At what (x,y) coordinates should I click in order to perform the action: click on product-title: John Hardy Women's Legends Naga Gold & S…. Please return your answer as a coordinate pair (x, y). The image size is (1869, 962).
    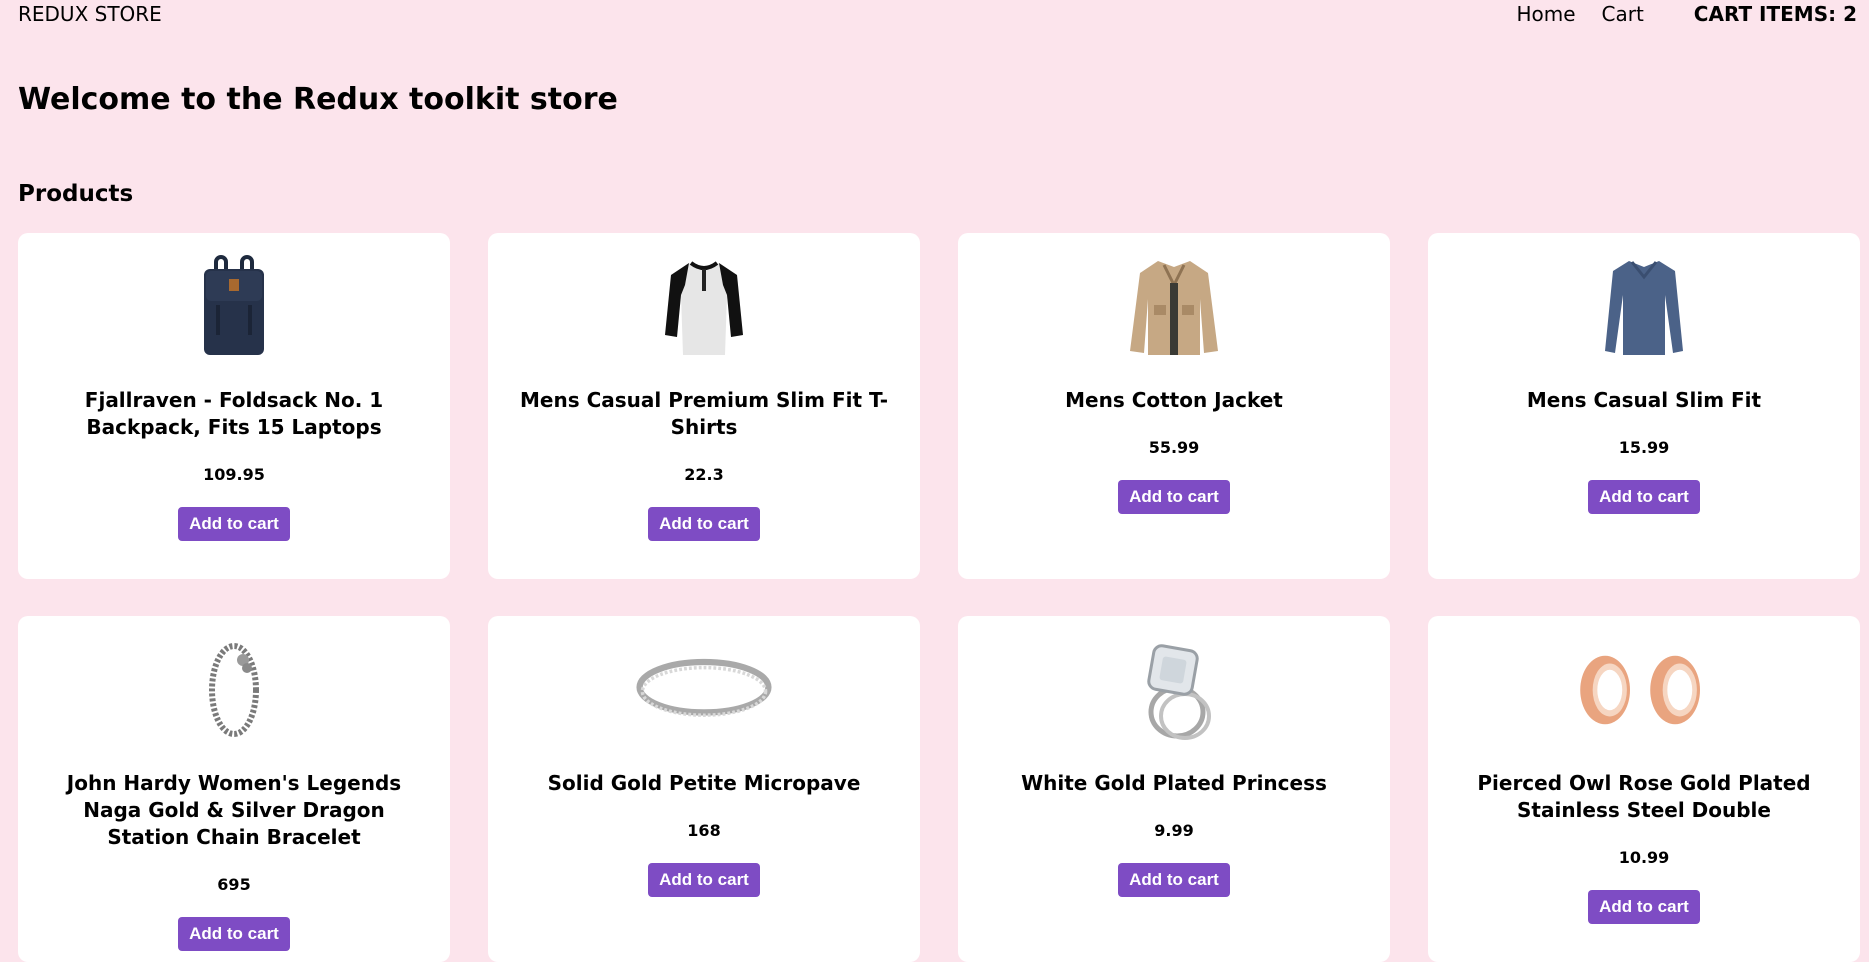
    Looking at the image, I should click on (234, 810).